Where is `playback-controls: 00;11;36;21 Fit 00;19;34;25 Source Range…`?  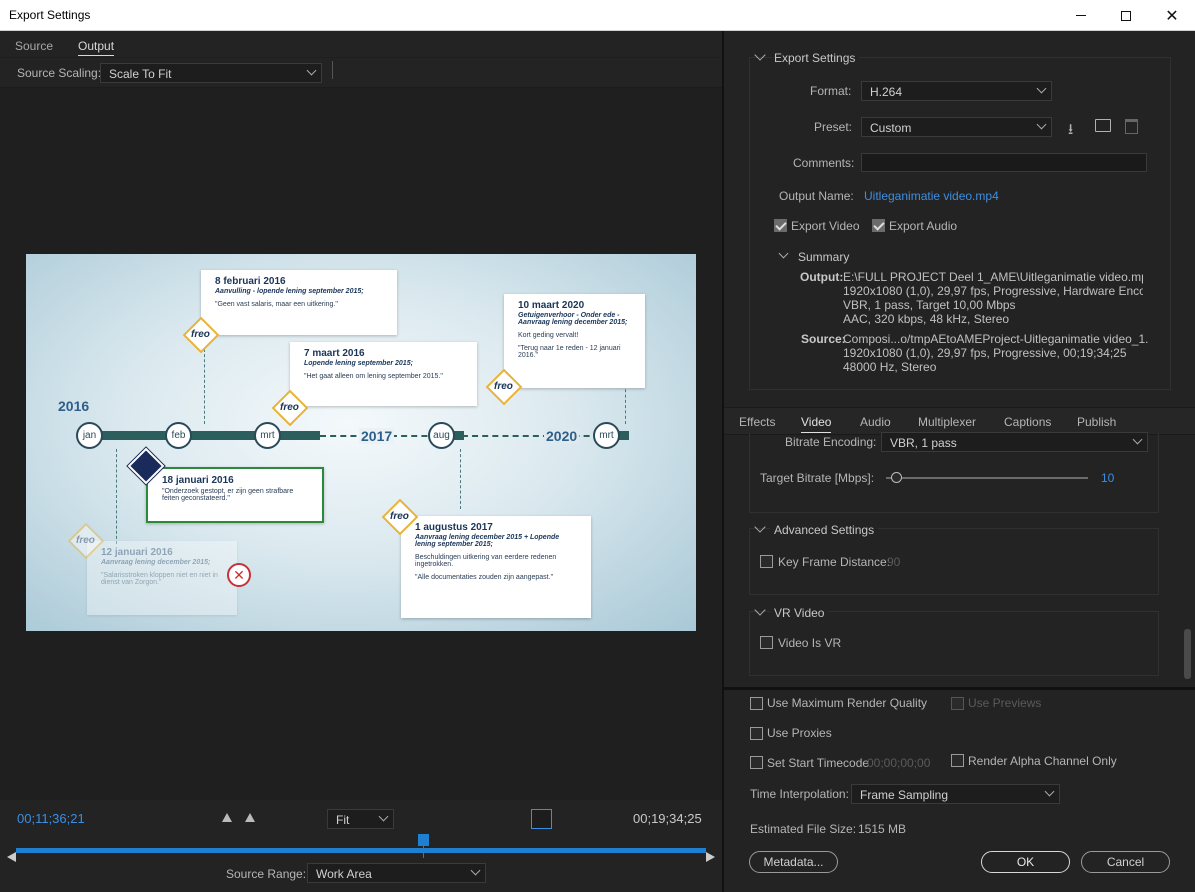 playback-controls: 00;11;36;21 Fit 00;19;34;25 Source Range… is located at coordinates (361, 846).